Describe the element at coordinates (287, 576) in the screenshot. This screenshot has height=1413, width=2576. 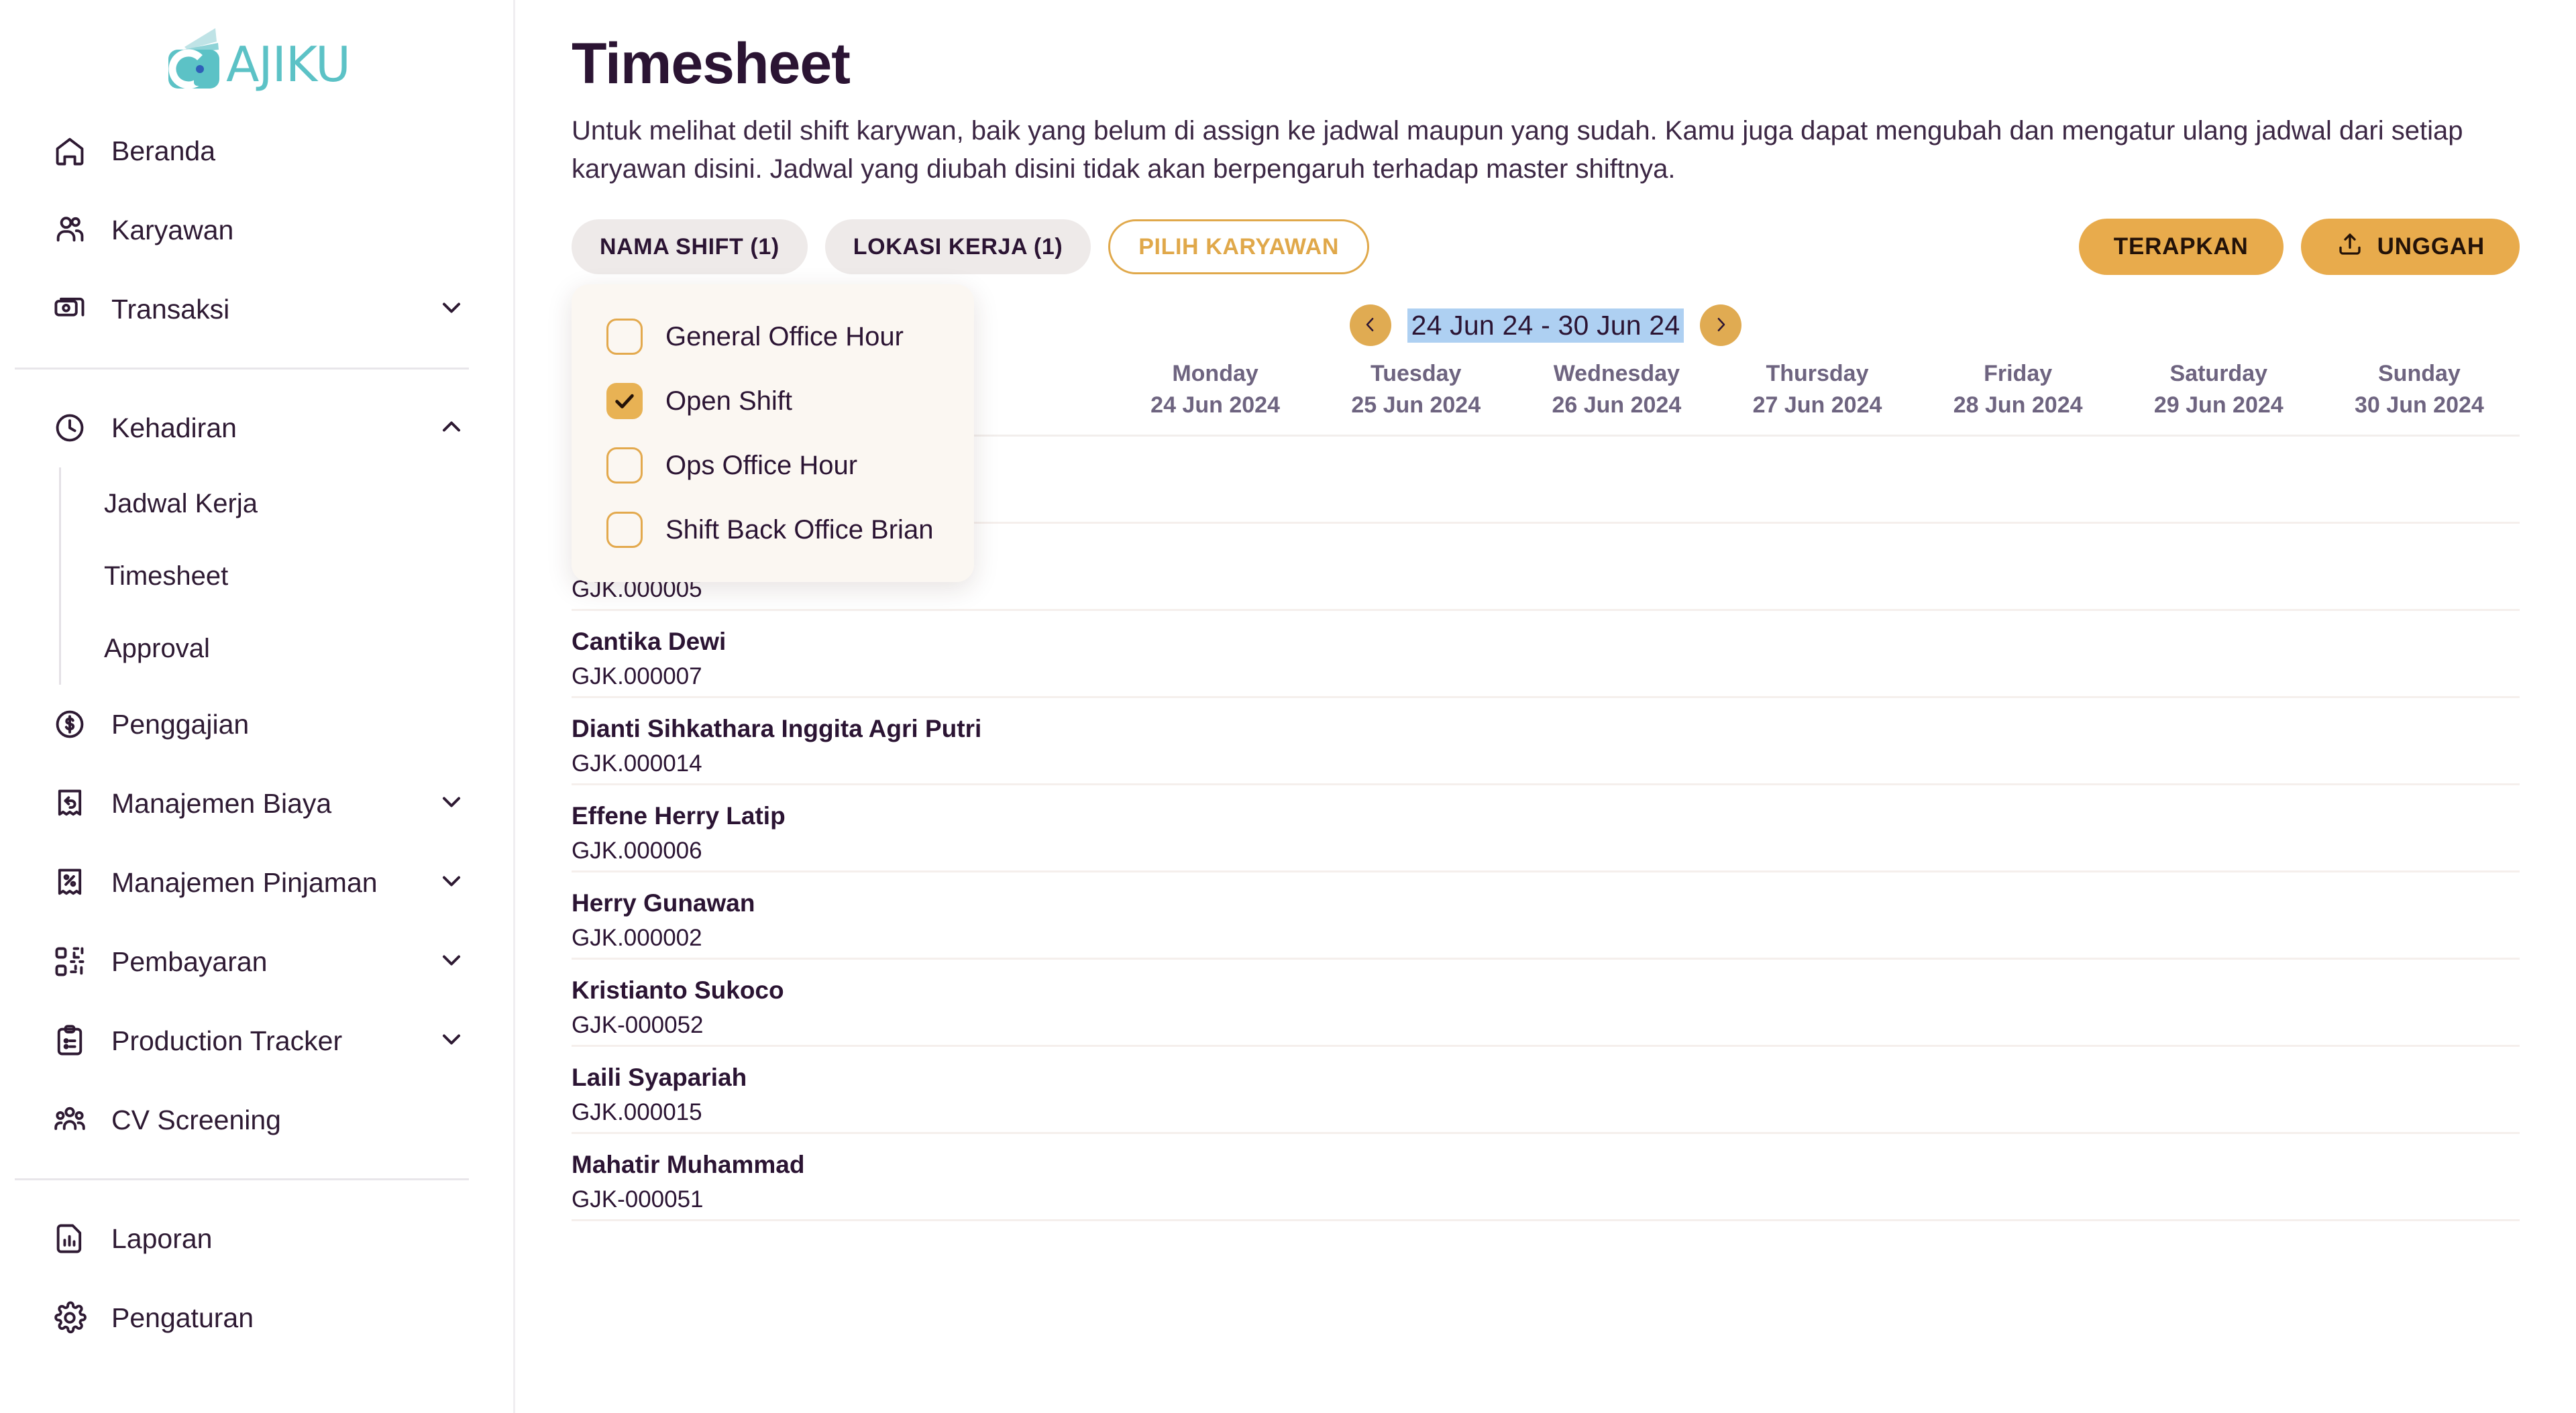
I see `sidebar-item-timesheet: Timesheet` at that location.